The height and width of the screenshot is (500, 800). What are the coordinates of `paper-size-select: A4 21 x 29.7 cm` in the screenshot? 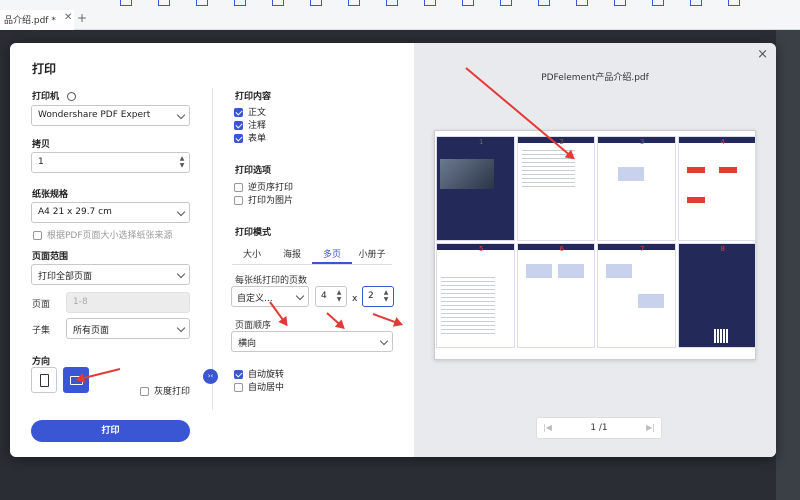 It's located at (110, 212).